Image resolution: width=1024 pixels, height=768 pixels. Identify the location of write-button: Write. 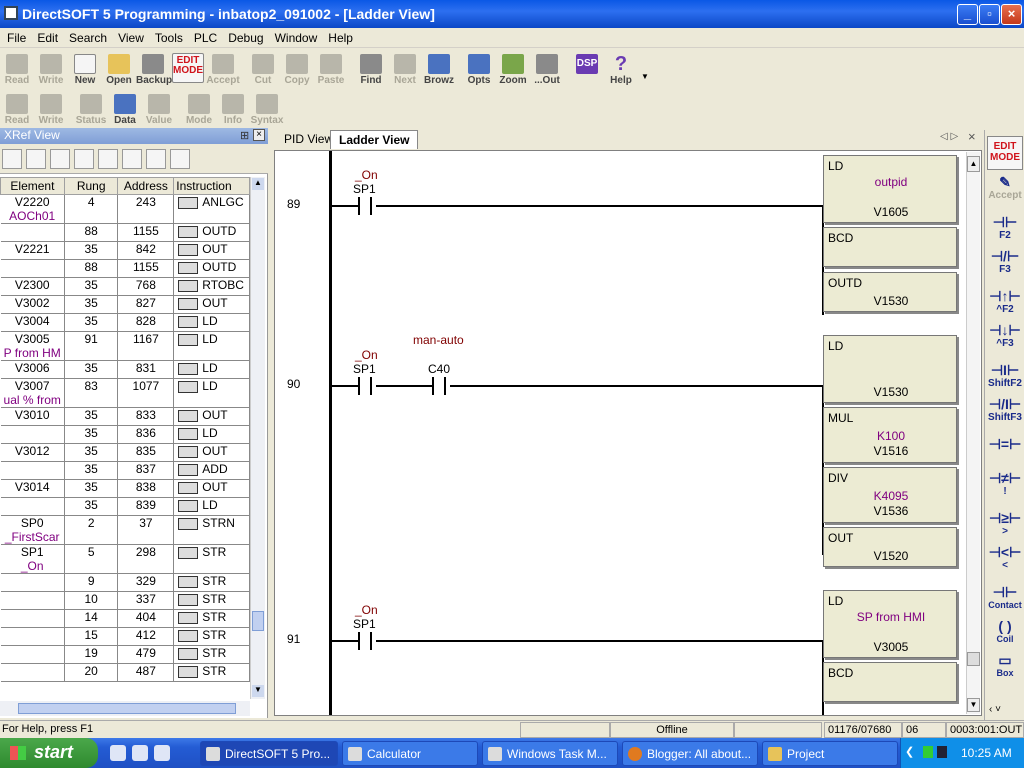
(51, 70).